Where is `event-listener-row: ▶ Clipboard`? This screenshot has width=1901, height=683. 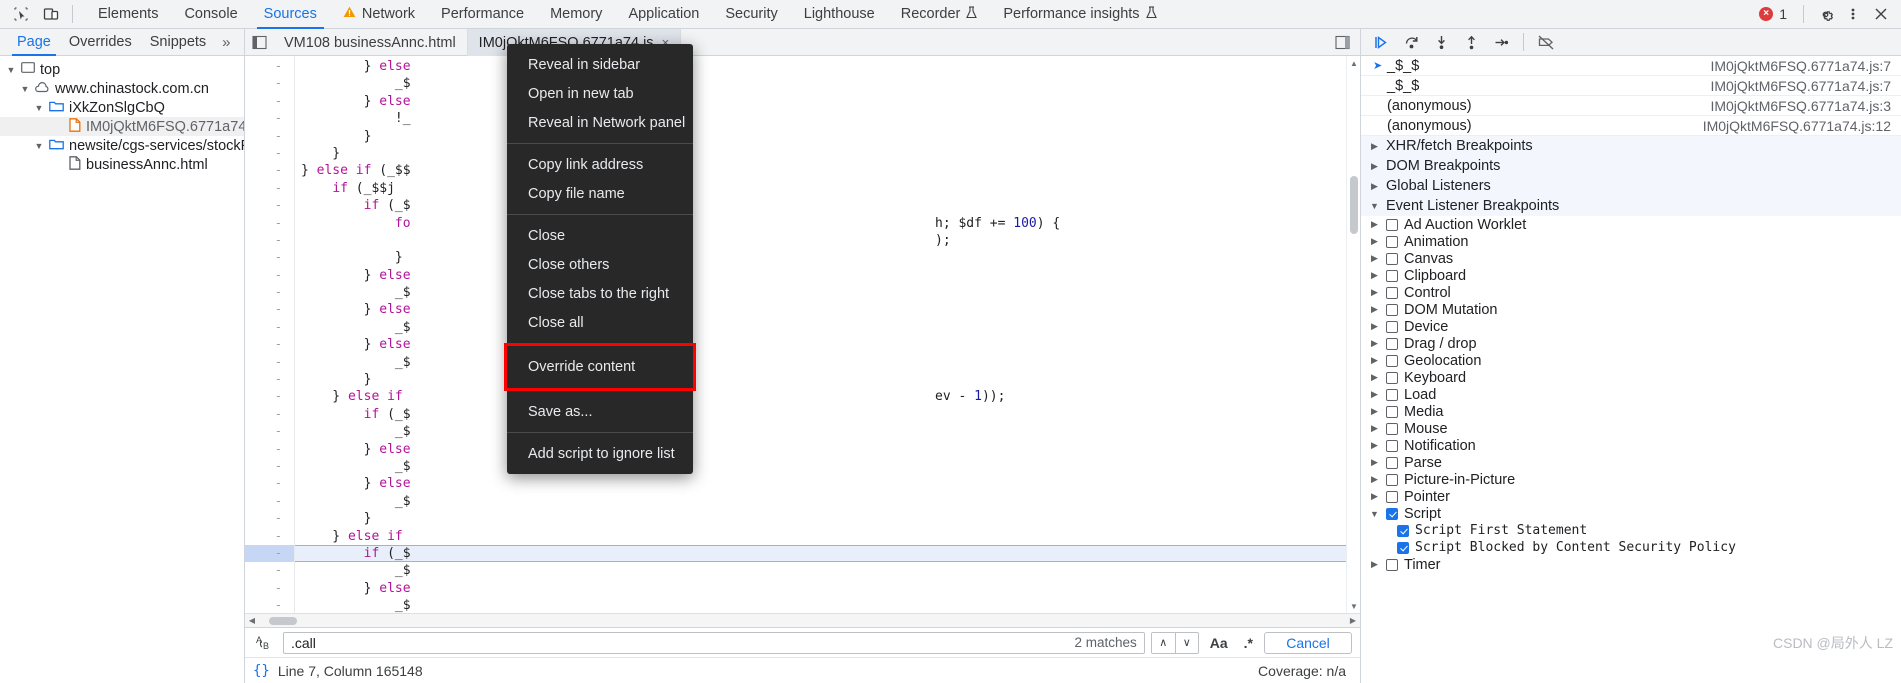 event-listener-row: ▶ Clipboard is located at coordinates (1631, 275).